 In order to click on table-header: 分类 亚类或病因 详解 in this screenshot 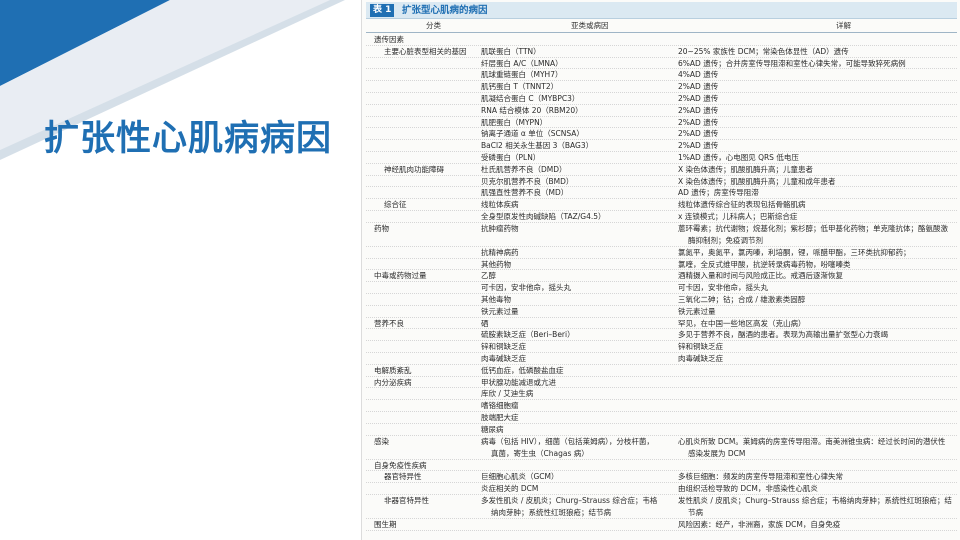, I will do `click(661, 26)`.